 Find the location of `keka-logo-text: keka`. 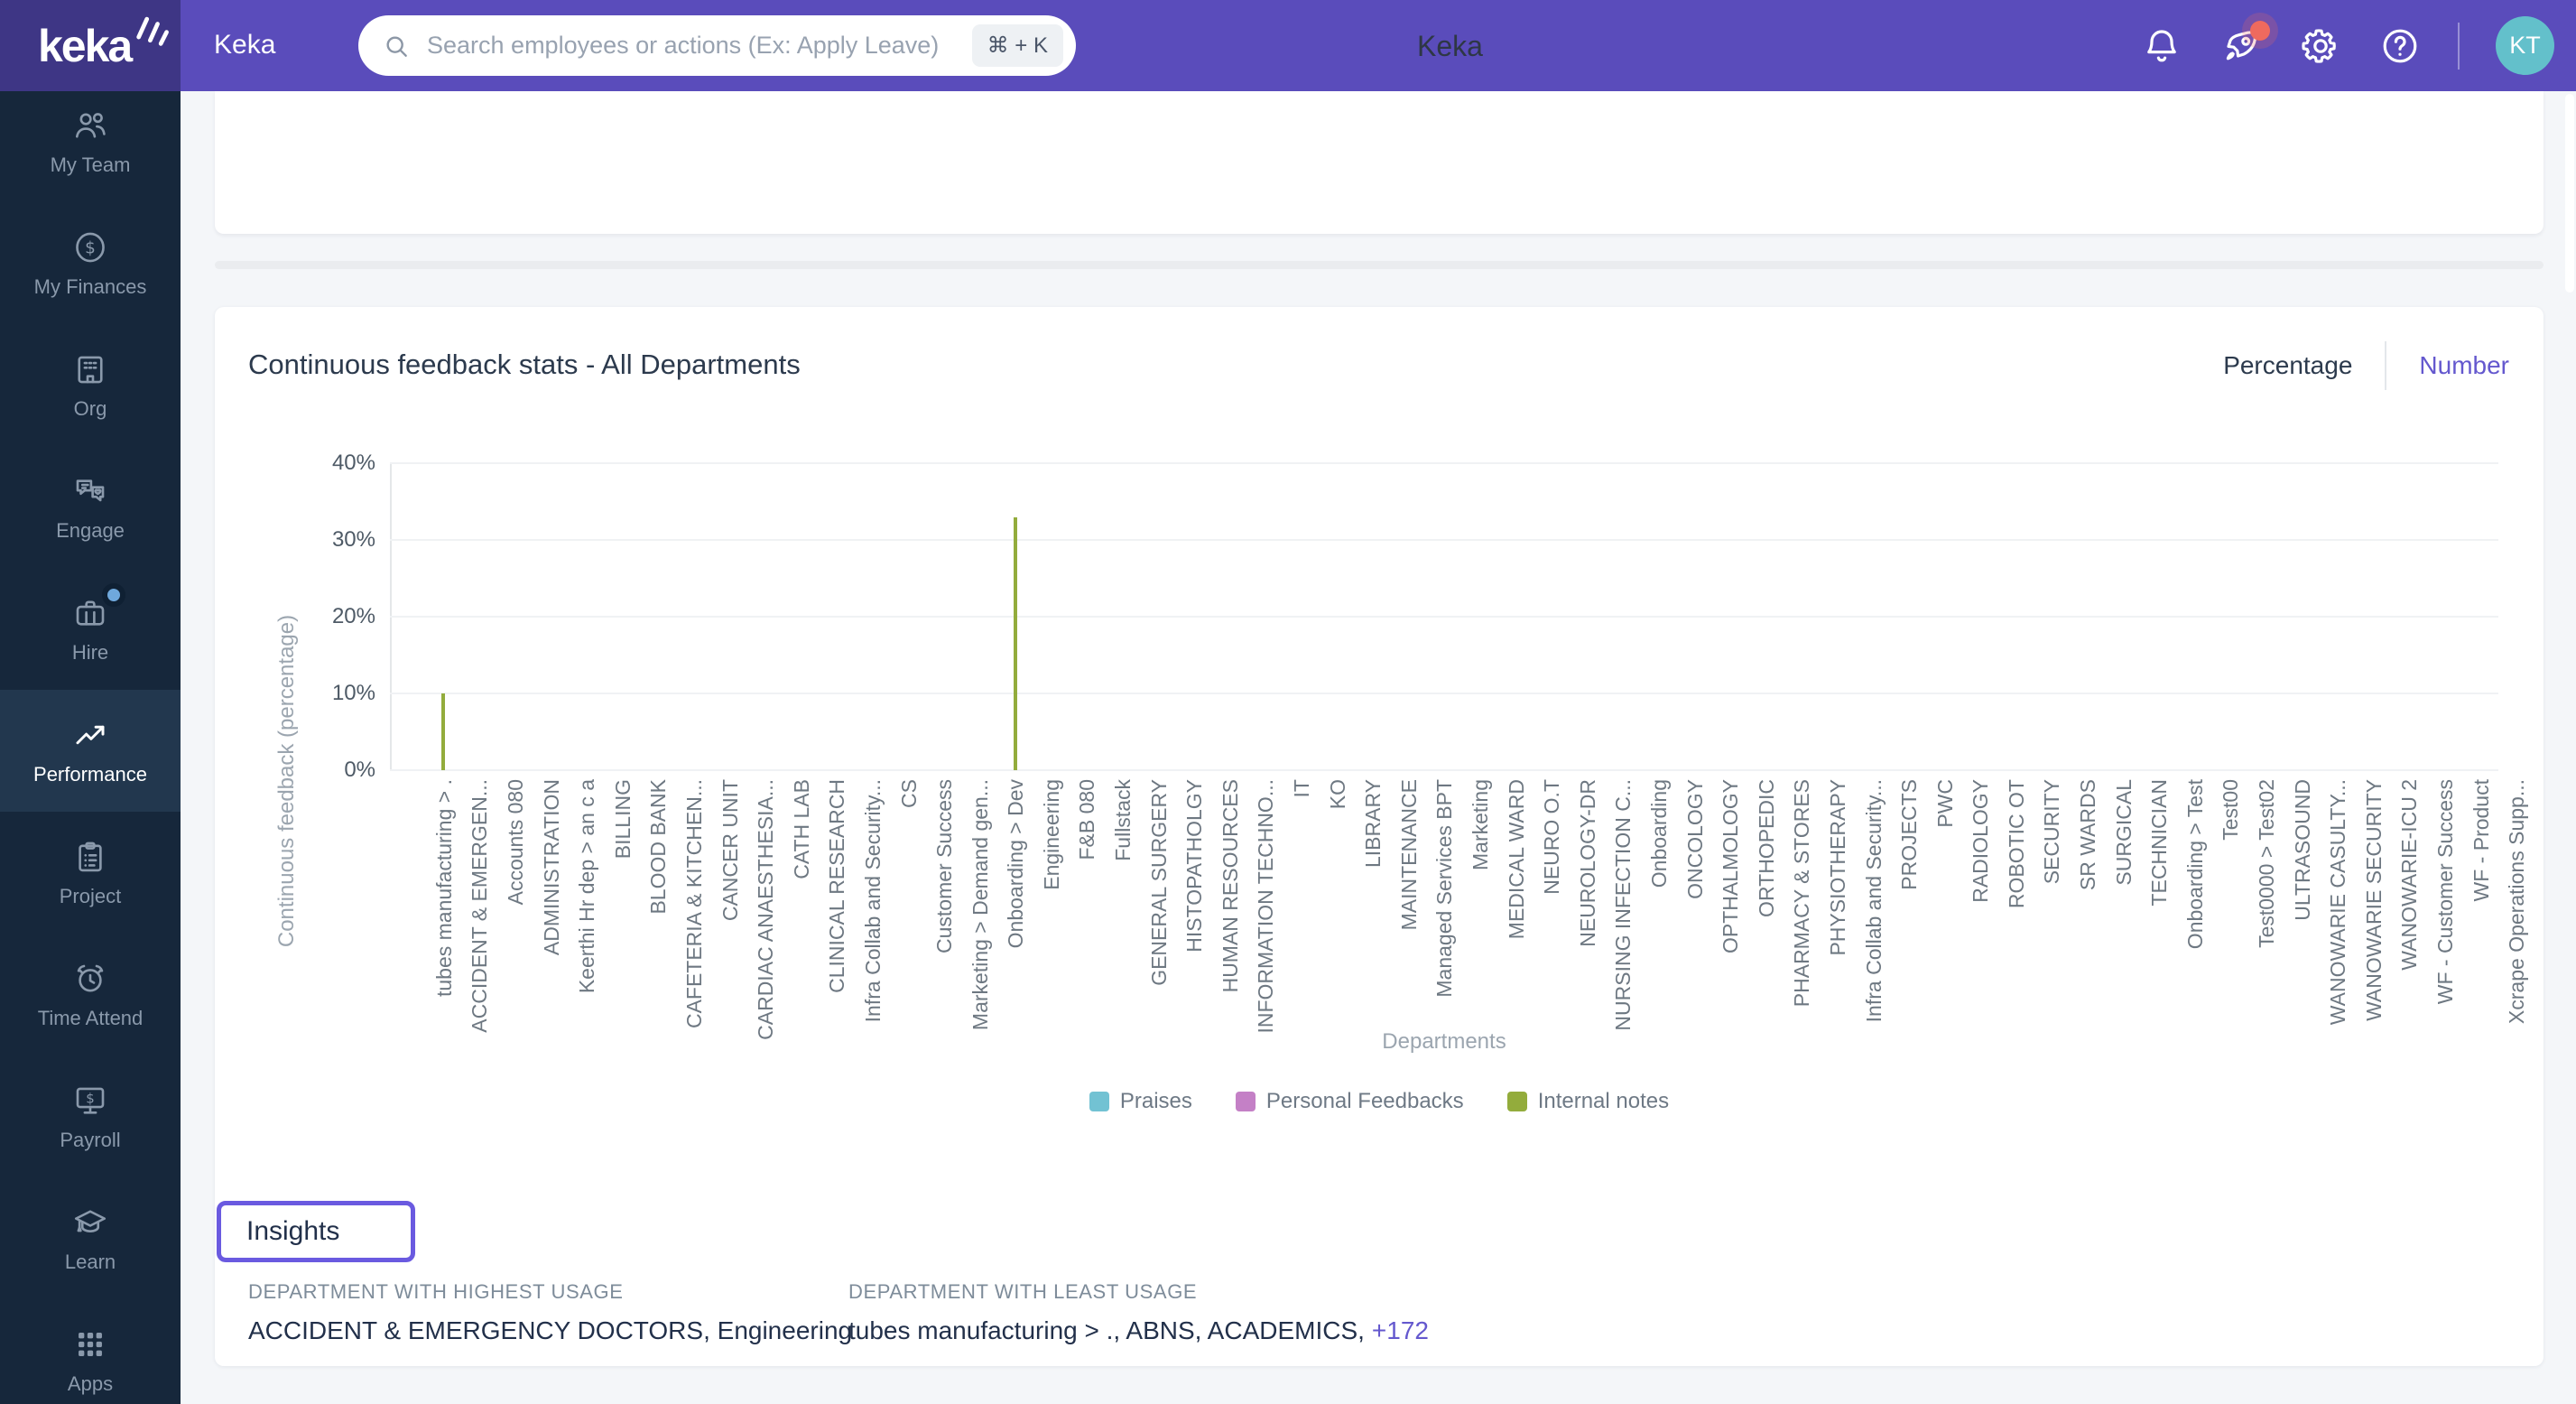

keka-logo-text: keka is located at coordinates (85, 46).